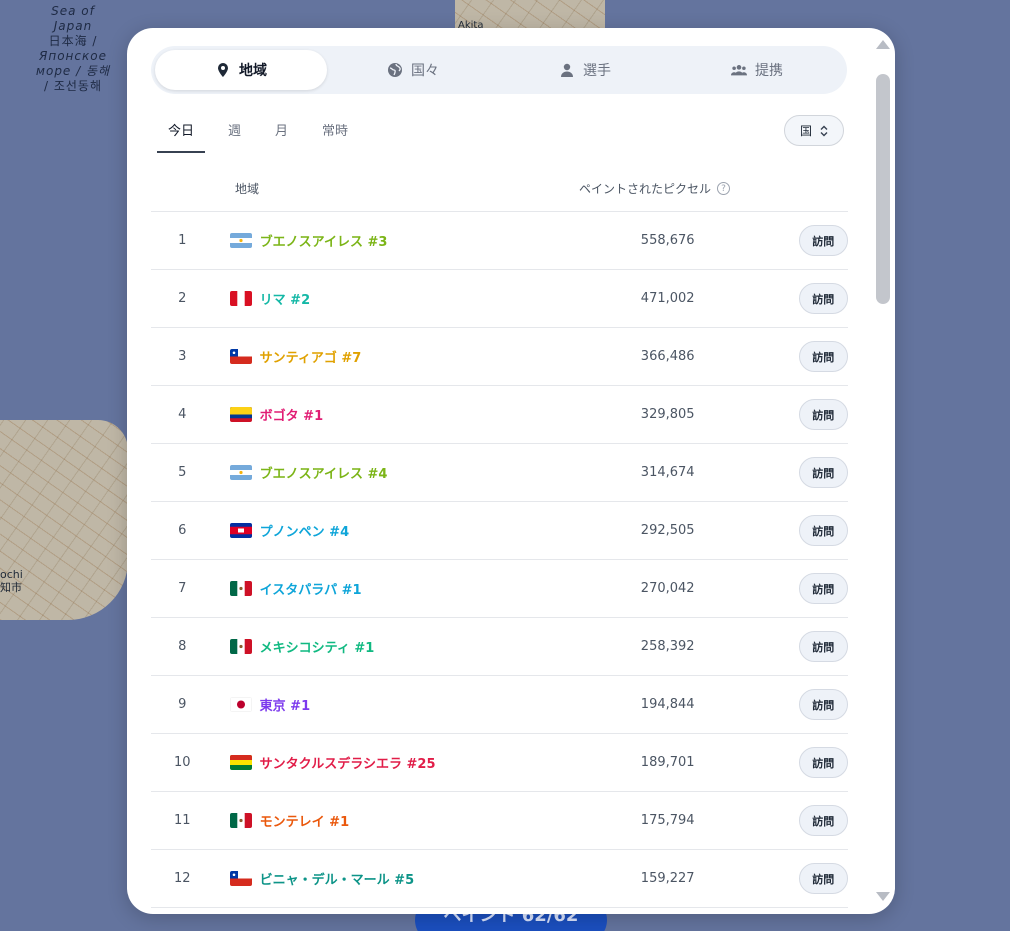  I want to click on column-header-pixels: ペイントされたピクセル ?, so click(655, 188).